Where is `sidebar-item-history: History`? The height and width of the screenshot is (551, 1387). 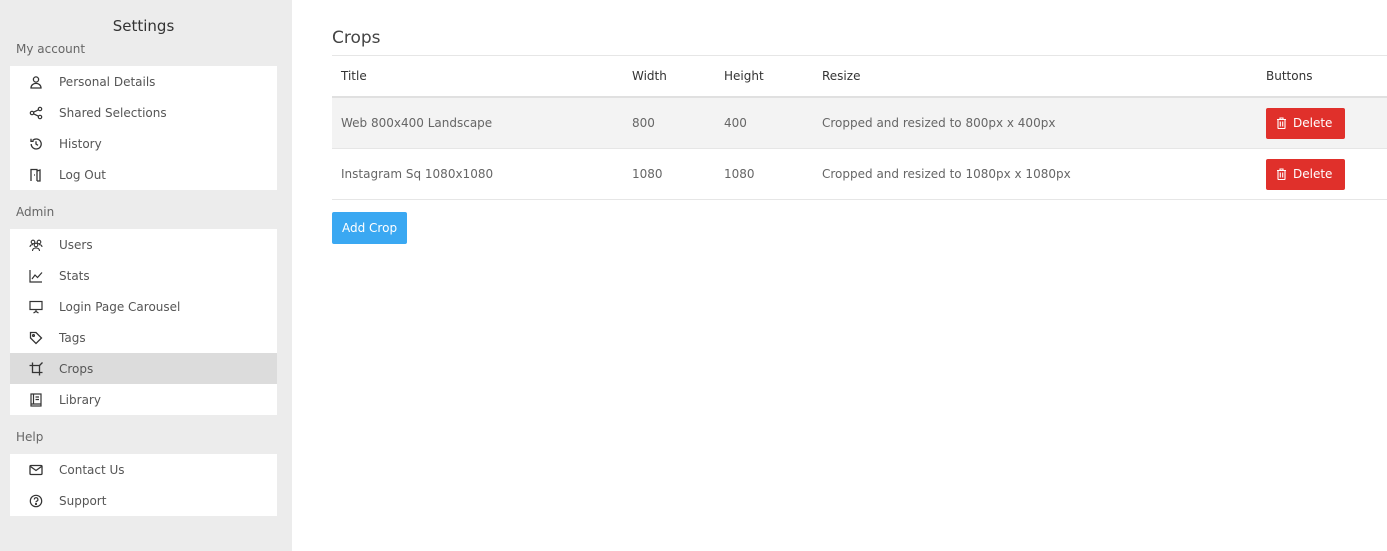 sidebar-item-history: History is located at coordinates (143, 143).